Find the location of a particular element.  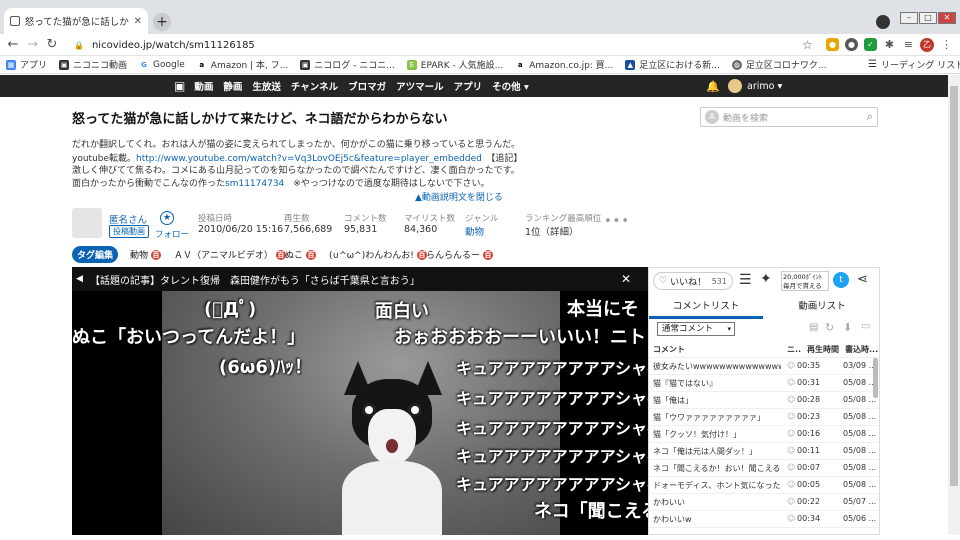

nav-channel: チャンネル is located at coordinates (314, 86).